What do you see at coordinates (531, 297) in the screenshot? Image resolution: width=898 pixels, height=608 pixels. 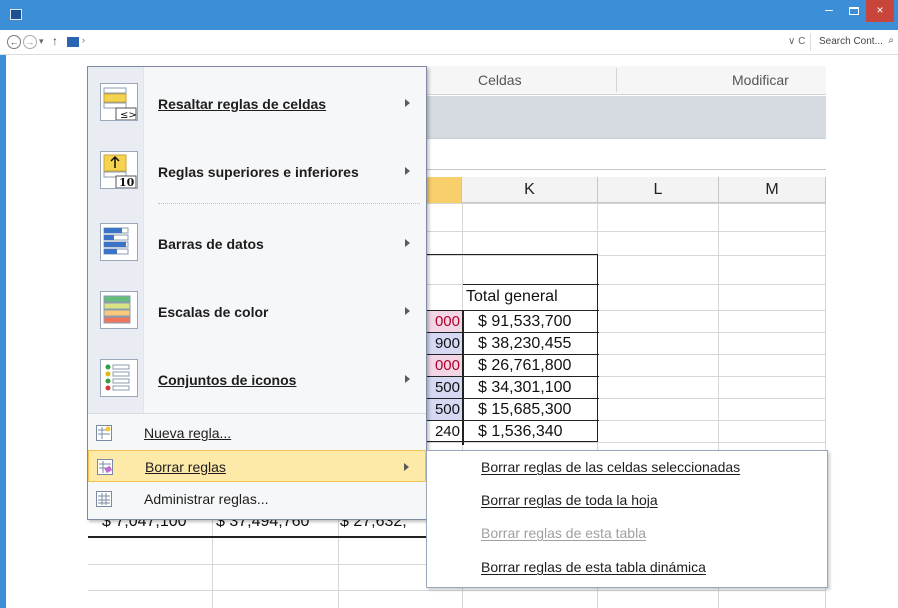 I see `total-general-header: Total general` at bounding box center [531, 297].